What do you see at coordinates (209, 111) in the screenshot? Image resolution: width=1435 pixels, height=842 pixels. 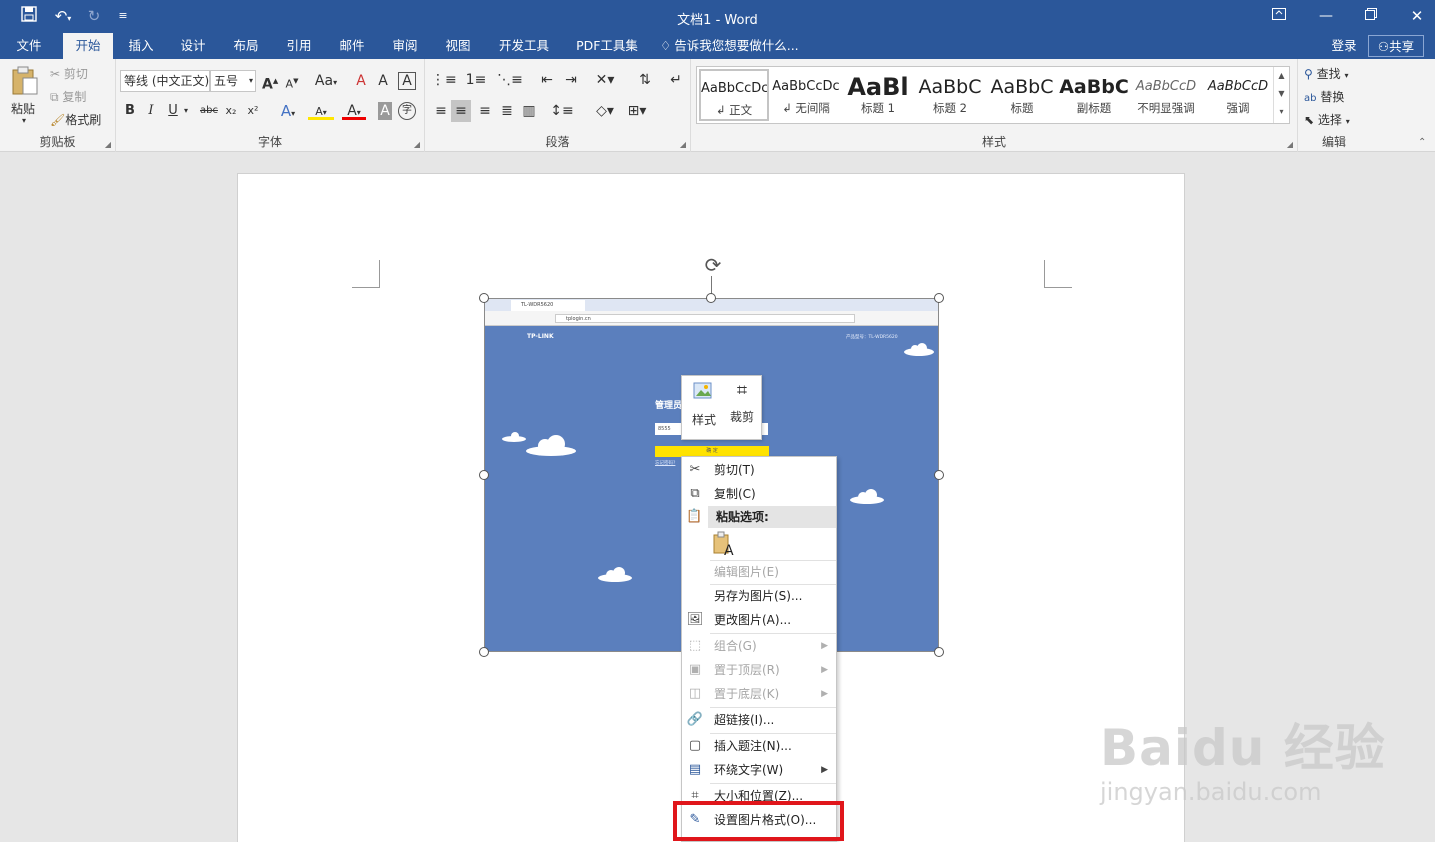 I see `strikethrough-button: abc` at bounding box center [209, 111].